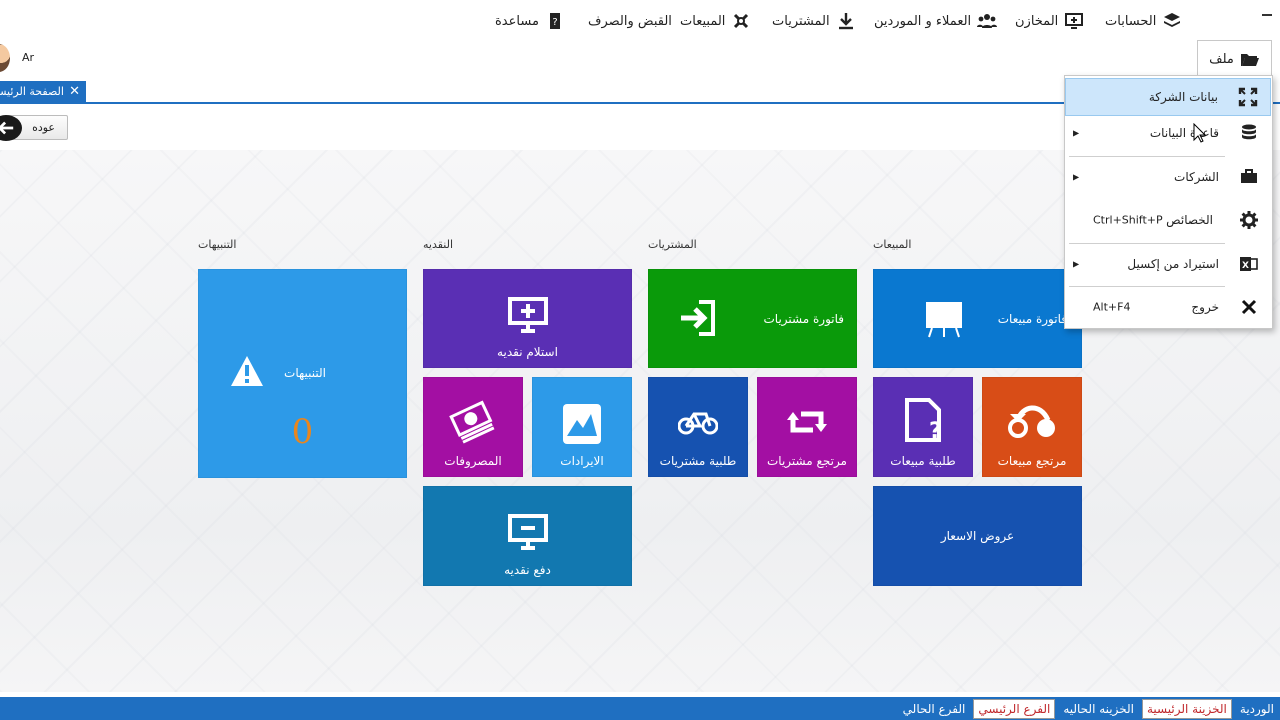 The height and width of the screenshot is (720, 1280). Describe the element at coordinates (527, 352) in the screenshot. I see `tile-cash-receive-label: استلام نقديه` at that location.